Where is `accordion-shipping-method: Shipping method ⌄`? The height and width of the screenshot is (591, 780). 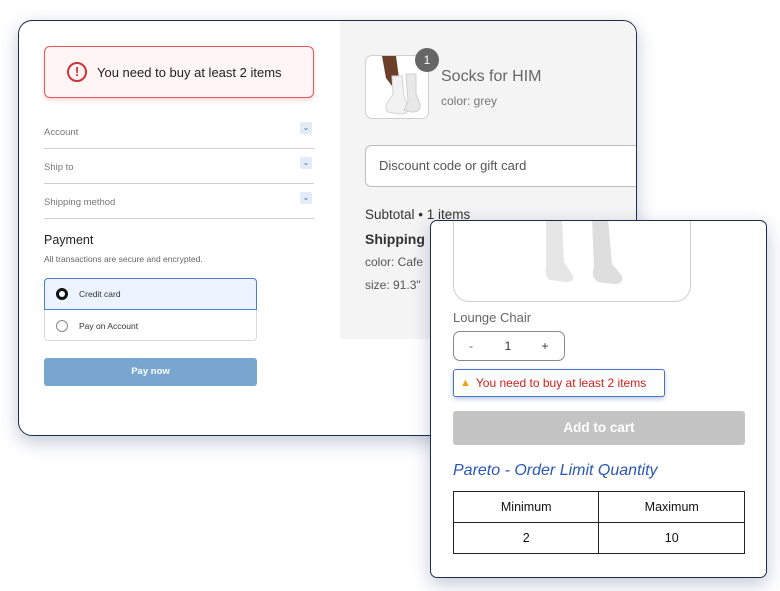
accordion-shipping-method: Shipping method ⌄ is located at coordinates (179, 201).